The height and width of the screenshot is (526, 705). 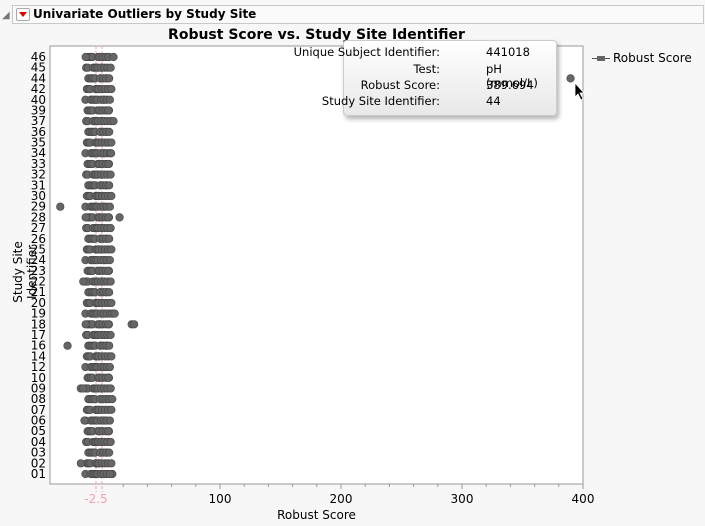 I want to click on legend: Robust Score, so click(x=642, y=58).